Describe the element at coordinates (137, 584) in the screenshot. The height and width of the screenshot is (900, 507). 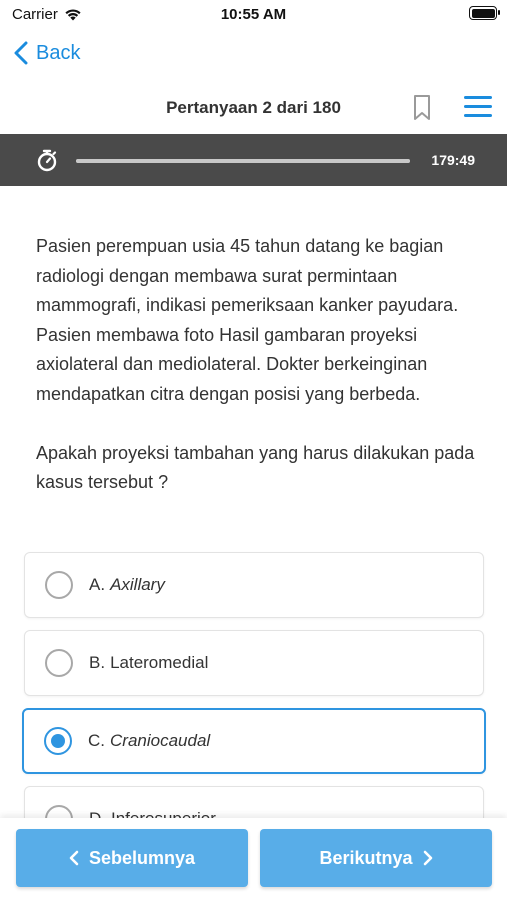
I see `option-text: Axillary` at that location.